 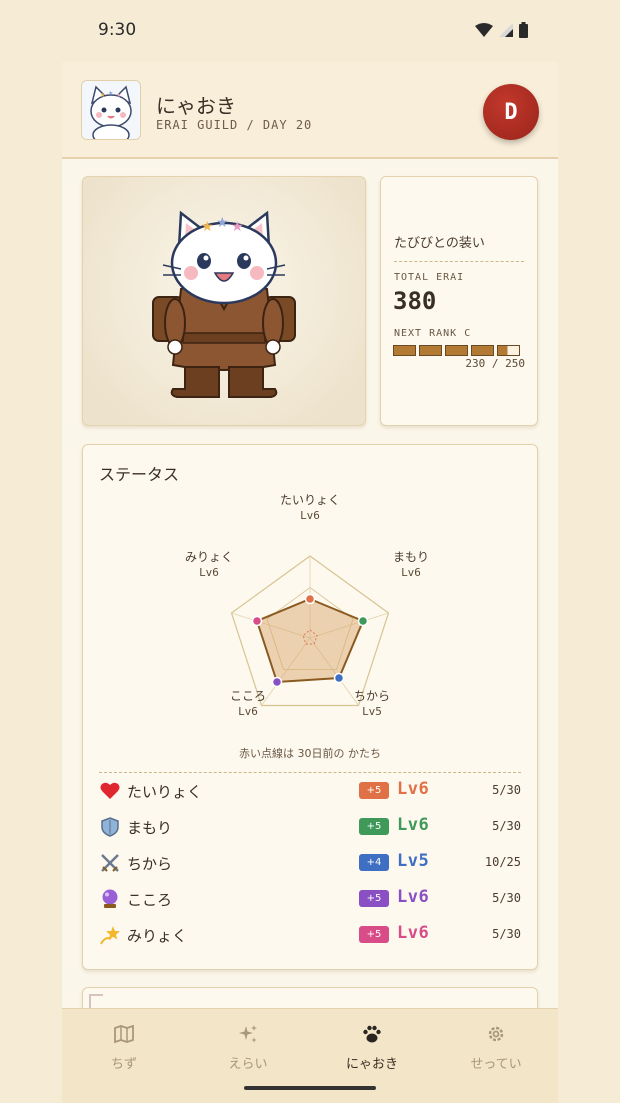 I want to click on rank-badge: D, so click(x=511, y=112).